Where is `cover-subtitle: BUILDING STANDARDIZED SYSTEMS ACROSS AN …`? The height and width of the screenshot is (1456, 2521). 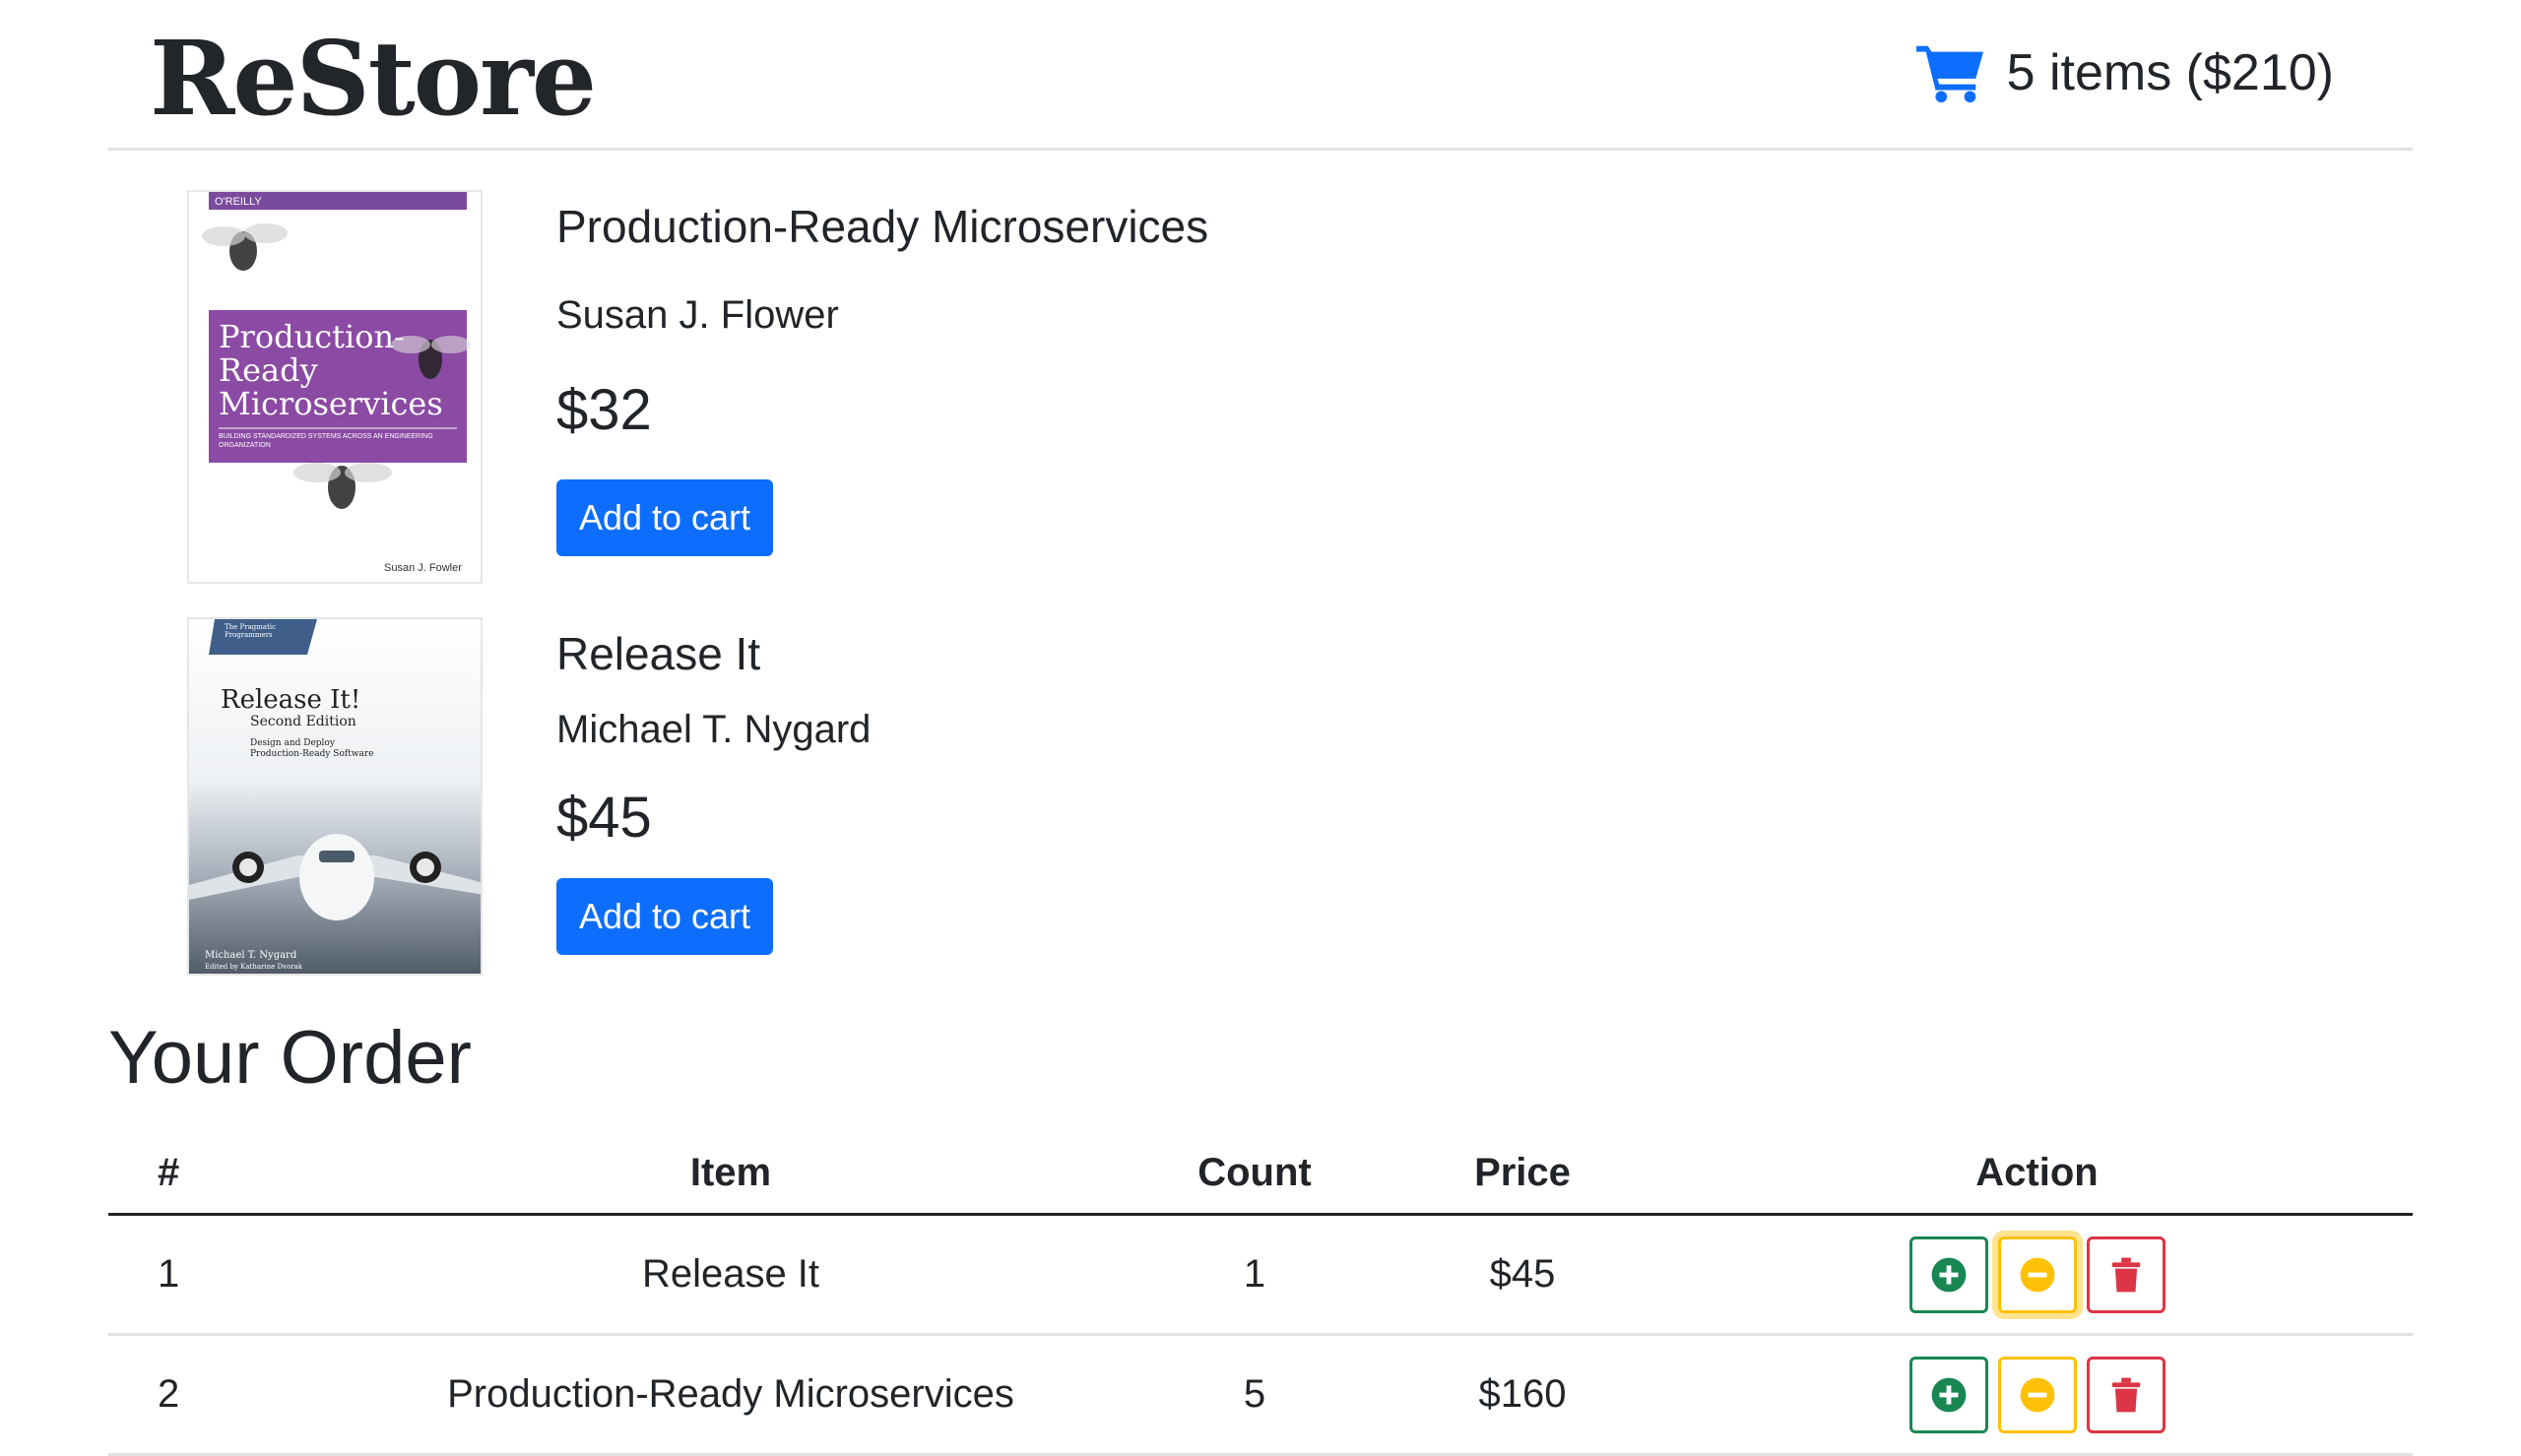
cover-subtitle: BUILDING STANDARDIZED SYSTEMS ACROSS AN … is located at coordinates (326, 441).